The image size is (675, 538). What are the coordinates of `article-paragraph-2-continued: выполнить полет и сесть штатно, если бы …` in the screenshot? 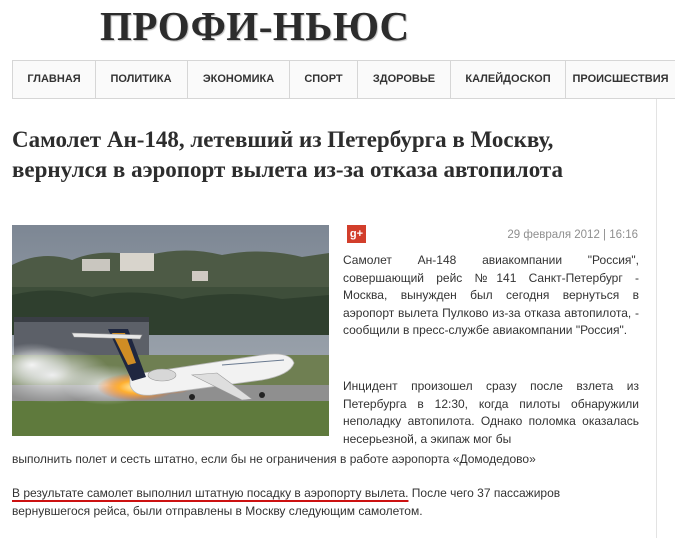 It's located at (274, 459).